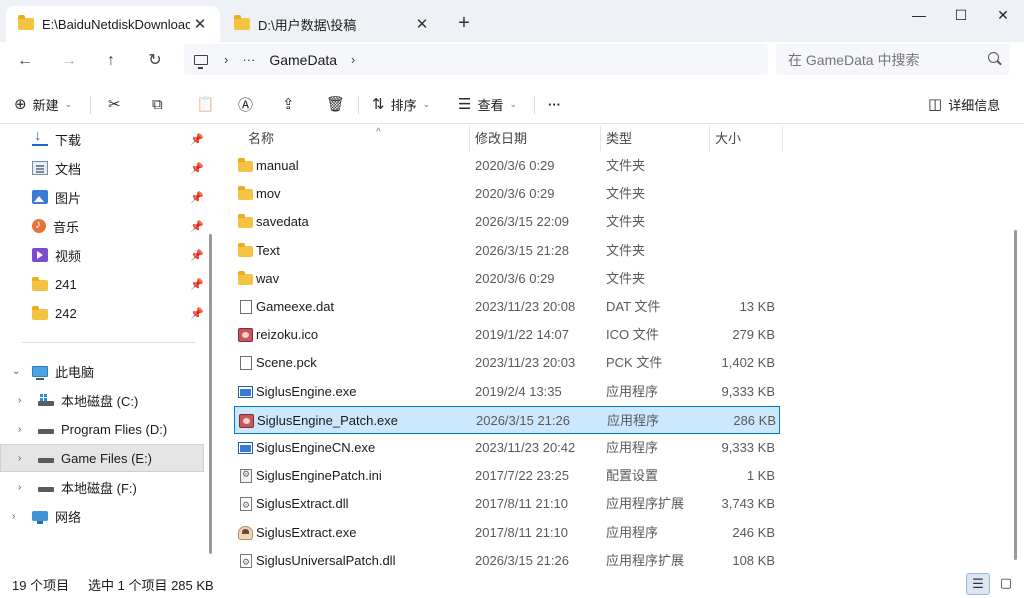  Describe the element at coordinates (893, 59) in the screenshot. I see `search-input` at that location.